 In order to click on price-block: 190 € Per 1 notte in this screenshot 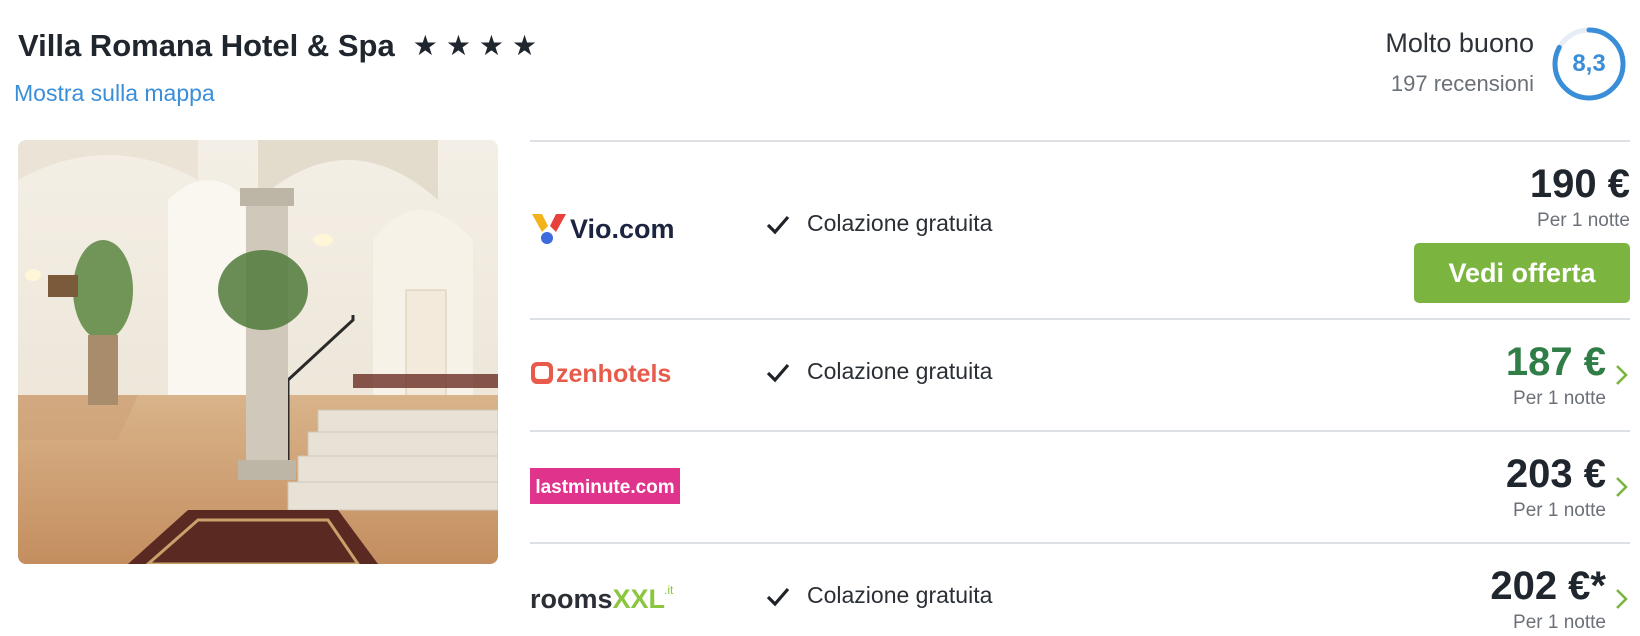, I will do `click(1580, 198)`.